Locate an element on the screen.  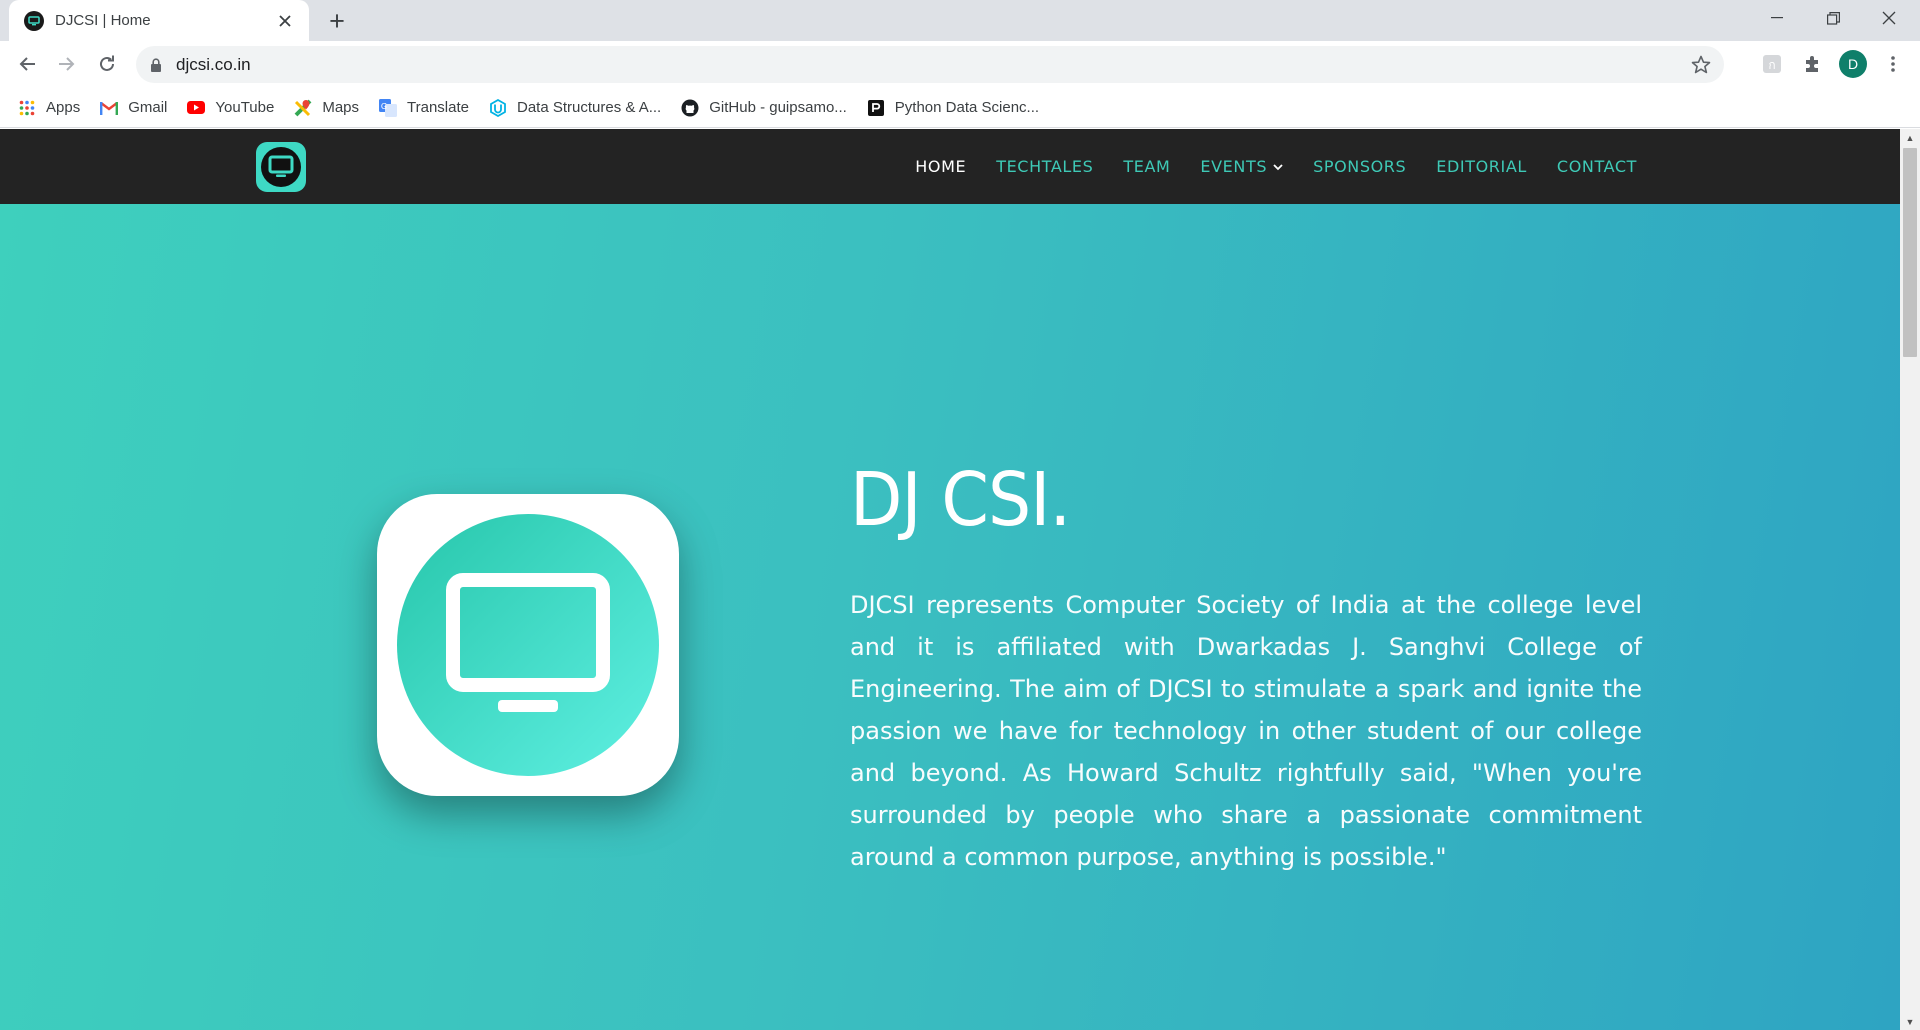
url-text: djcsi.co.in is located at coordinates (213, 64).